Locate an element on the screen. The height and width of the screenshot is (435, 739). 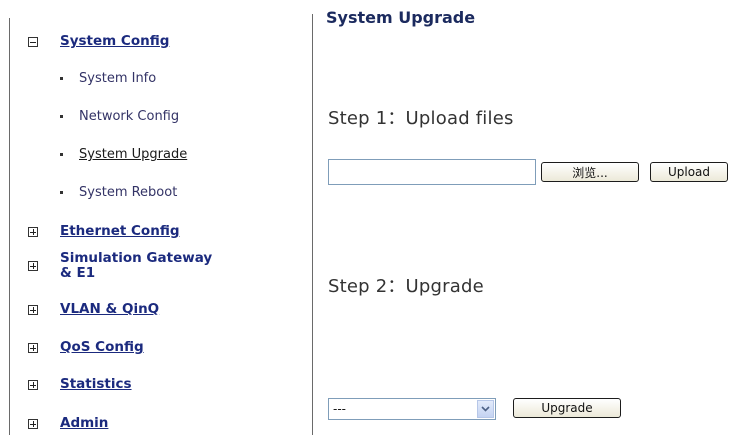
select-value: --- is located at coordinates (339, 409).